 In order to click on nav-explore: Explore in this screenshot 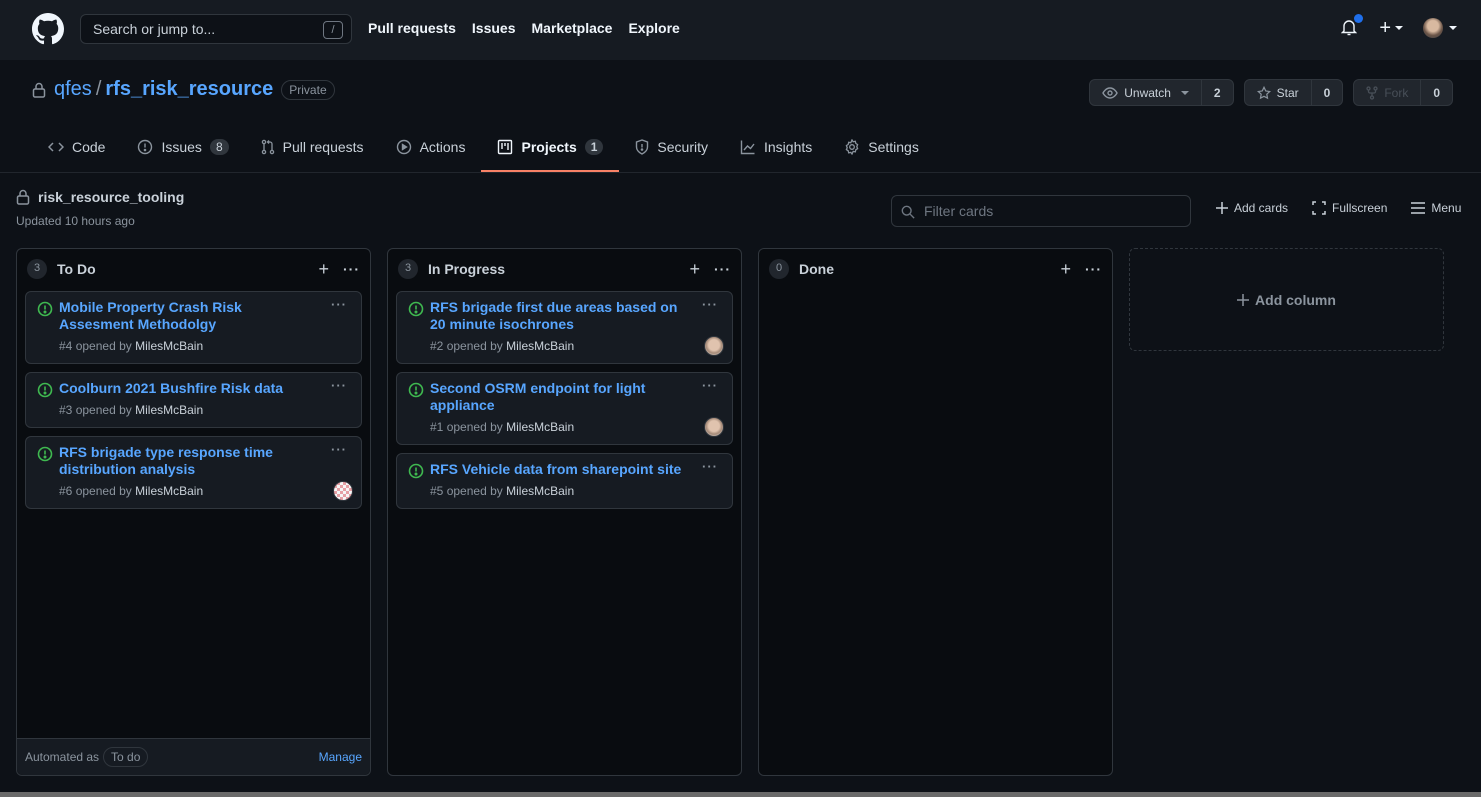, I will do `click(653, 28)`.